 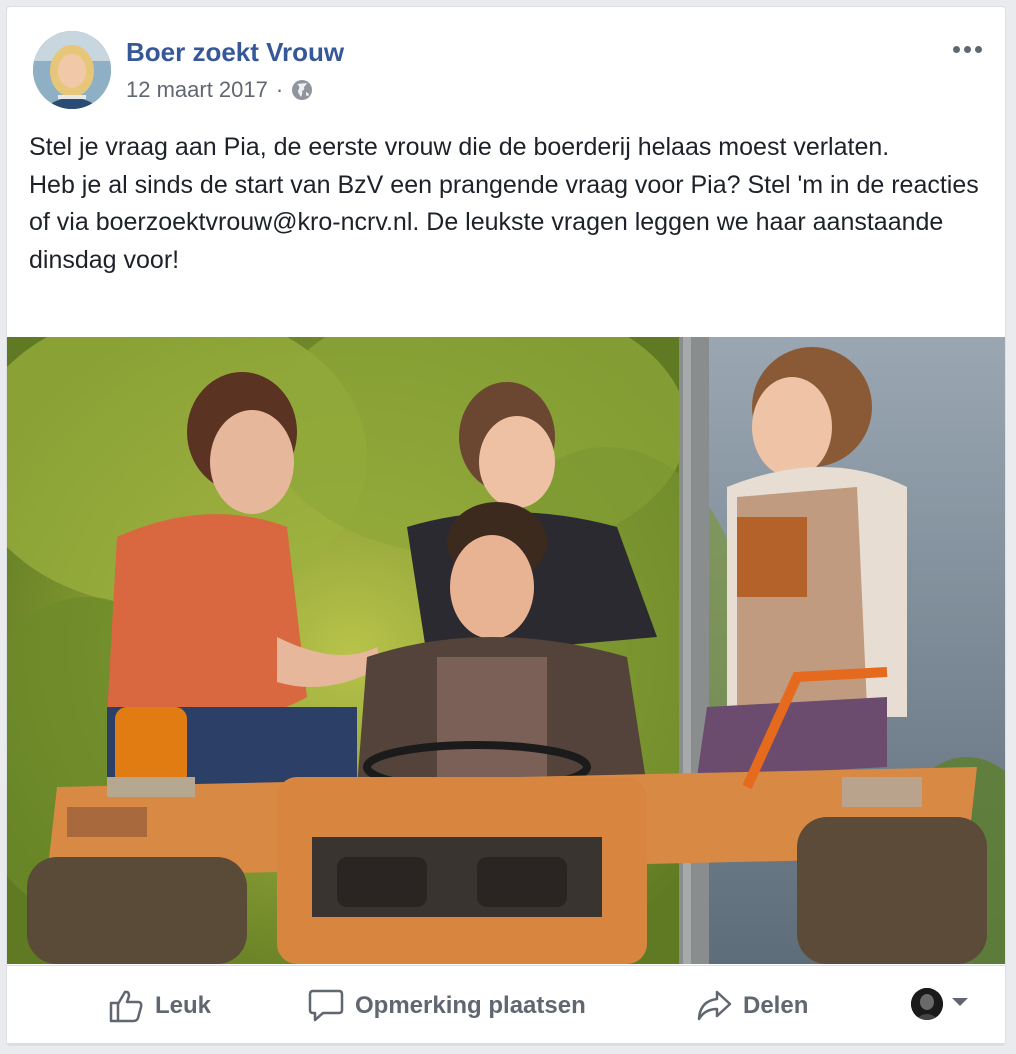 What do you see at coordinates (967, 49) in the screenshot?
I see `more-options-icon` at bounding box center [967, 49].